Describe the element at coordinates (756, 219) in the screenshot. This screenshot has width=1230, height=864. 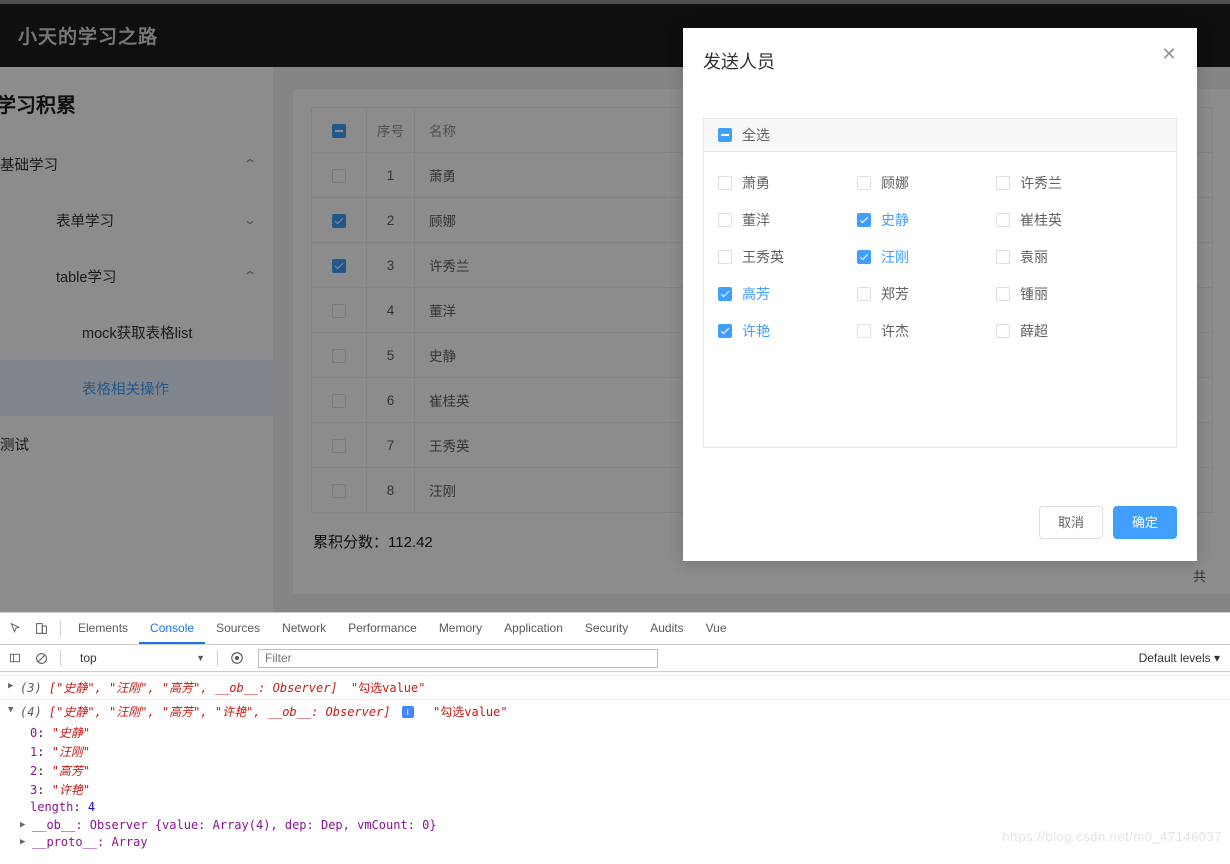
I see `person-label: 董洋` at that location.